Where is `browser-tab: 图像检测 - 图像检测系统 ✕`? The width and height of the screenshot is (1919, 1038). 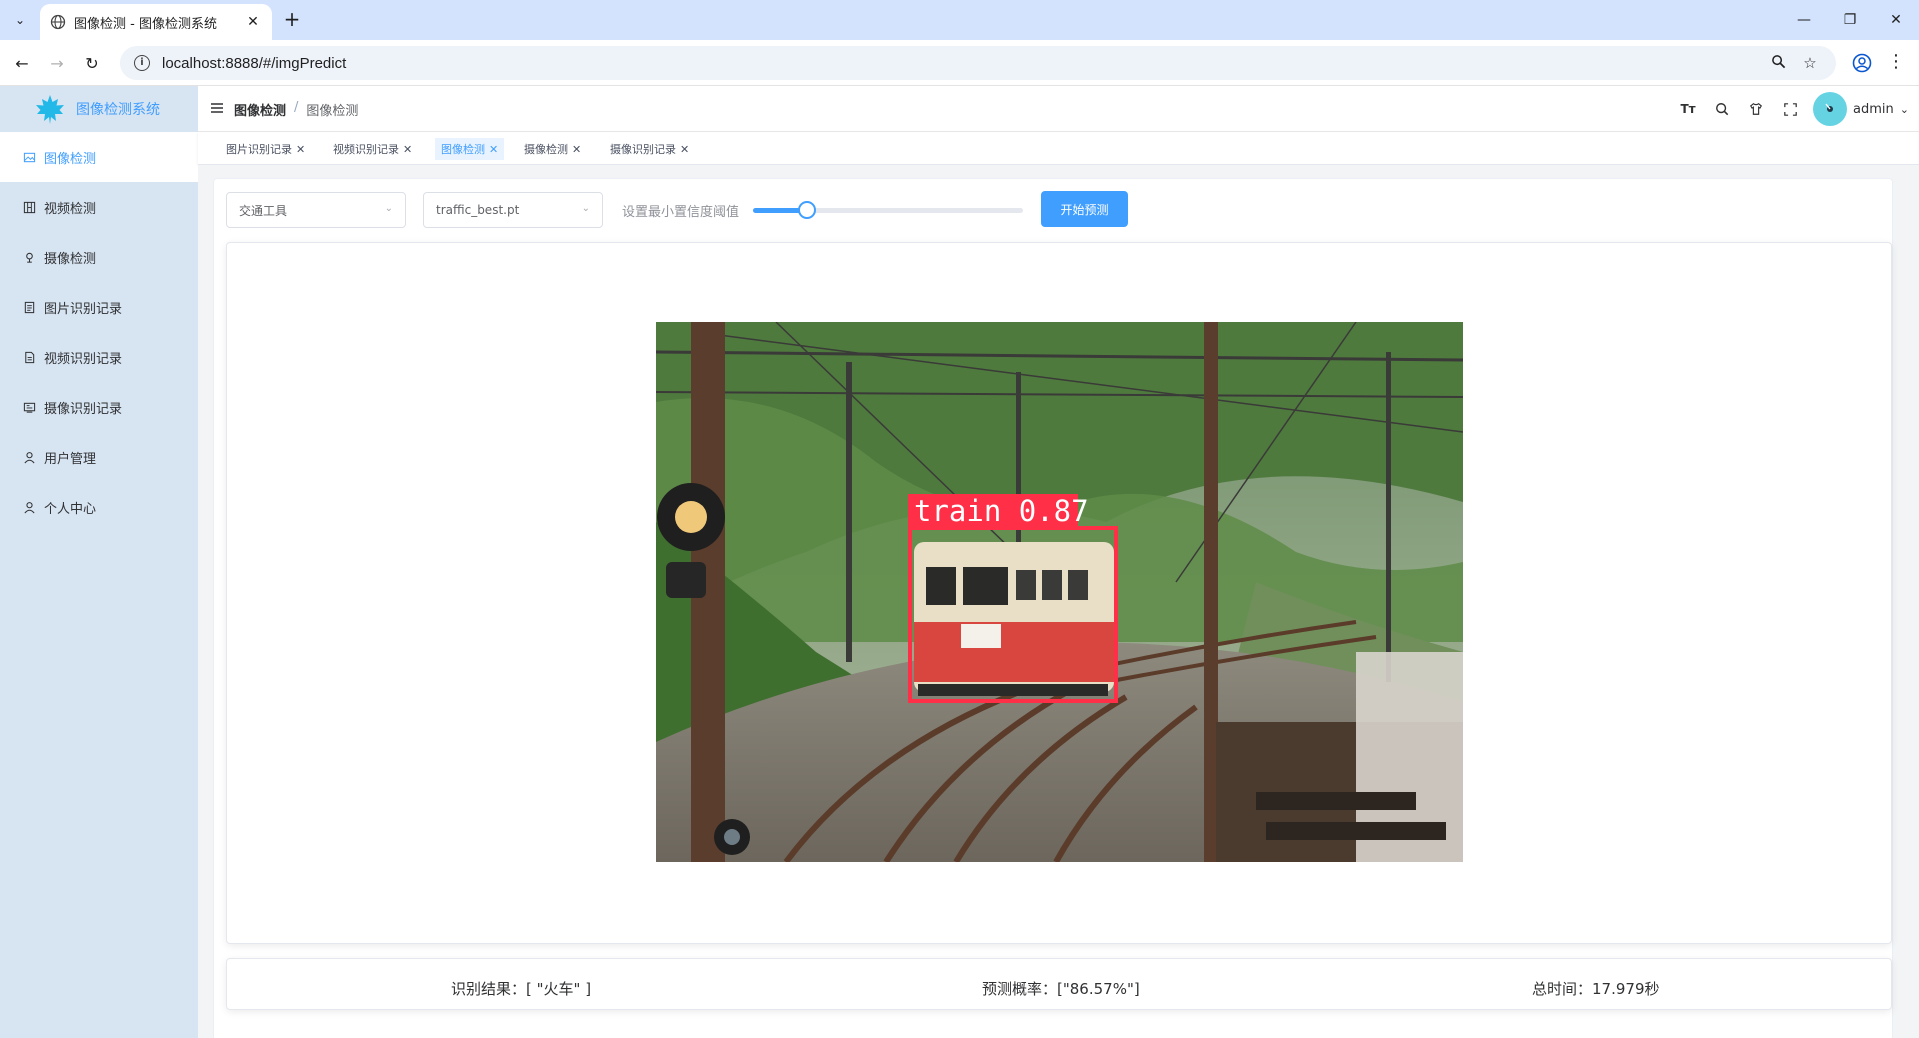
browser-tab: 图像检测 - 图像检测系统 ✕ is located at coordinates (156, 22).